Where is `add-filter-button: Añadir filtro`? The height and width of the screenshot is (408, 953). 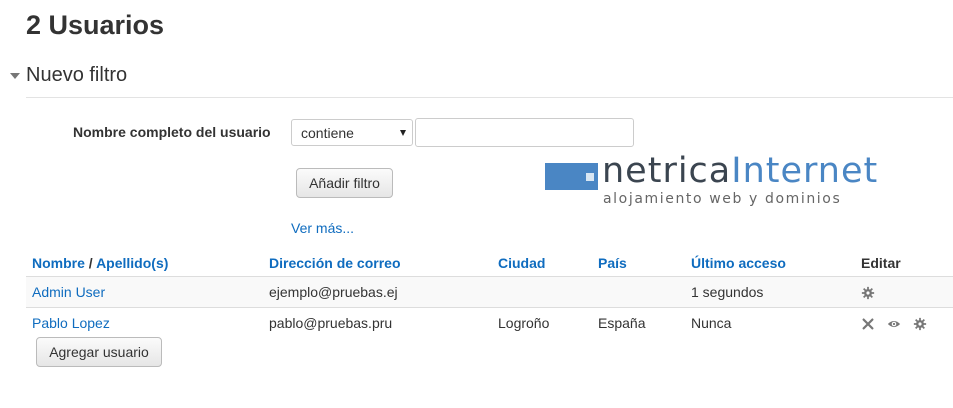 add-filter-button: Añadir filtro is located at coordinates (344, 183).